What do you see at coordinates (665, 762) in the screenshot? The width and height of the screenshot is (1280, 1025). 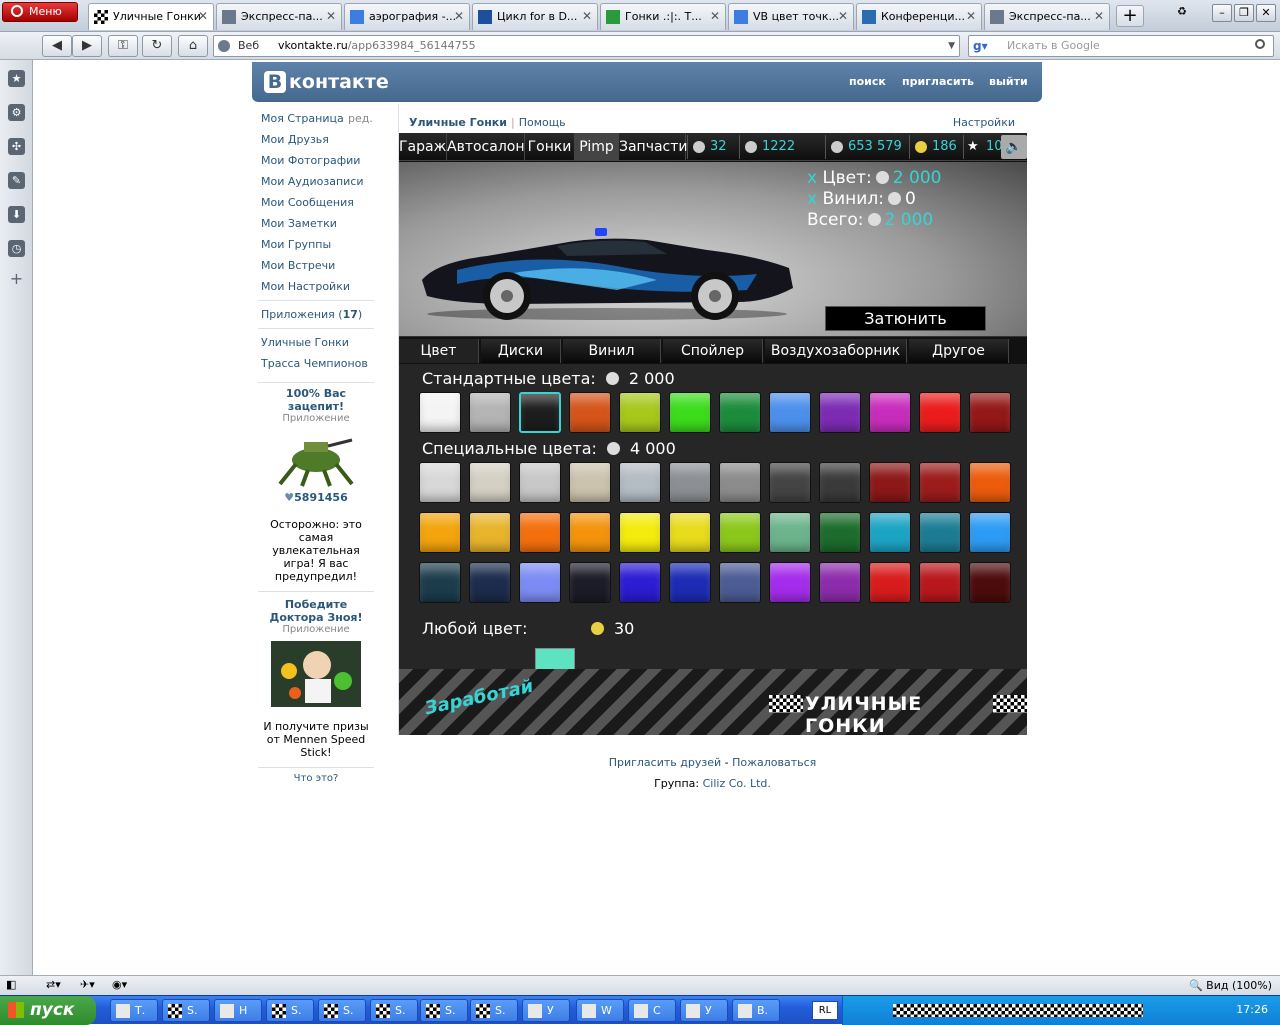 I see `invite-friends-link: Пригласить друзей` at bounding box center [665, 762].